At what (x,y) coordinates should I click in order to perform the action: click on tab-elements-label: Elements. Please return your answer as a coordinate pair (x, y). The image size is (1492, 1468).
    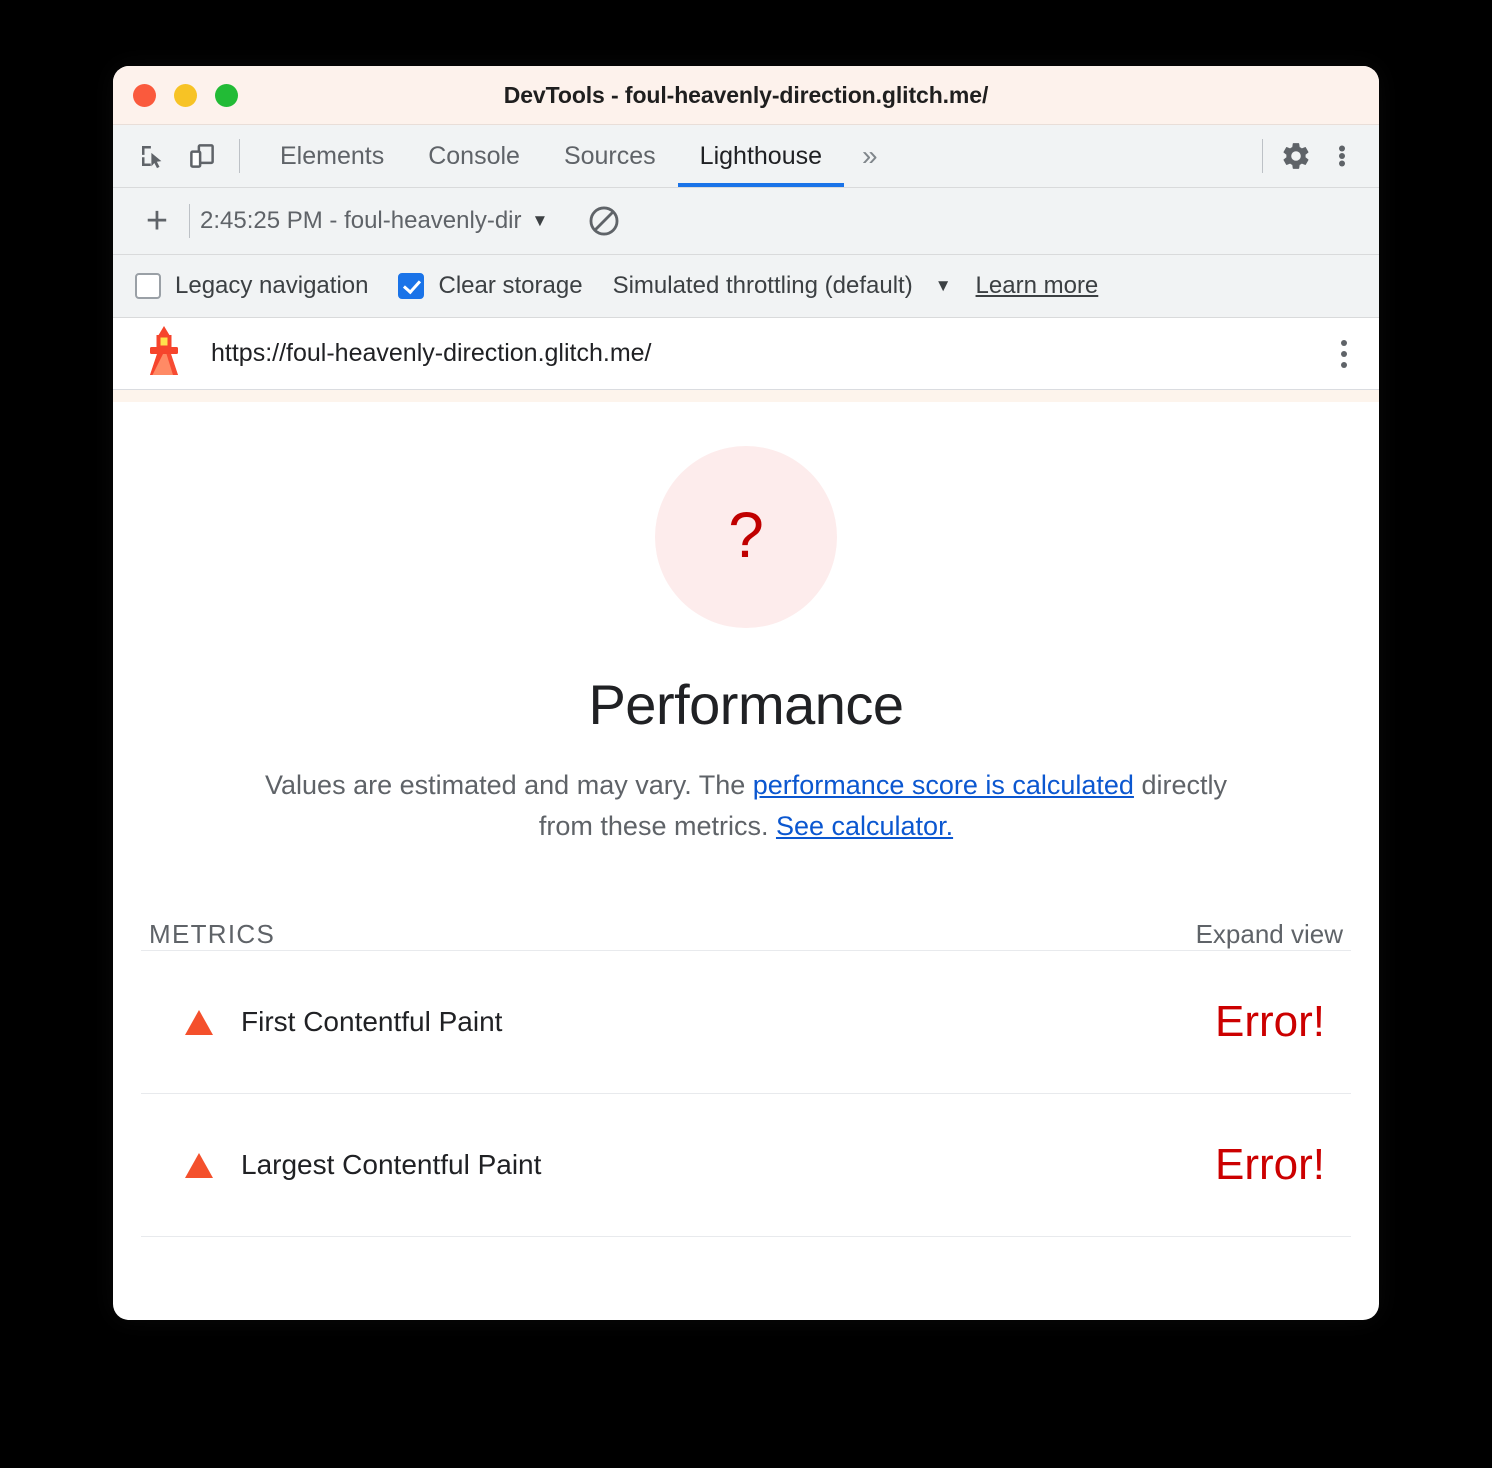
    Looking at the image, I should click on (332, 155).